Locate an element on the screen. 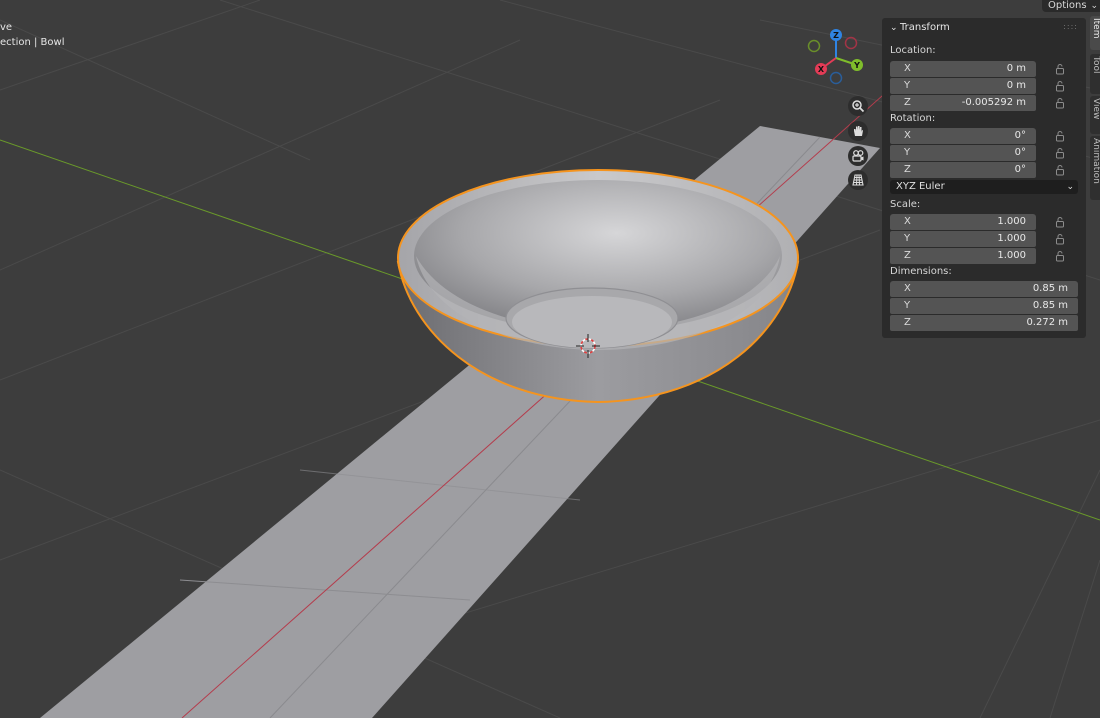 Image resolution: width=1100 pixels, height=718 pixels. lock-location-x-icon is located at coordinates (1060, 69).